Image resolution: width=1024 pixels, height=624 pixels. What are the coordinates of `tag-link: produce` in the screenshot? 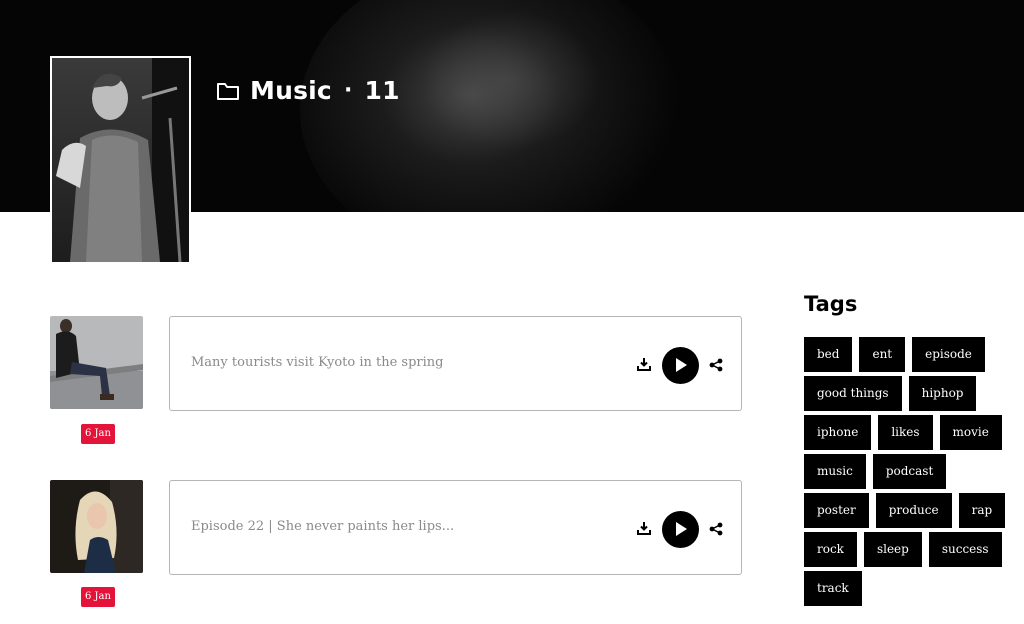 It's located at (913, 510).